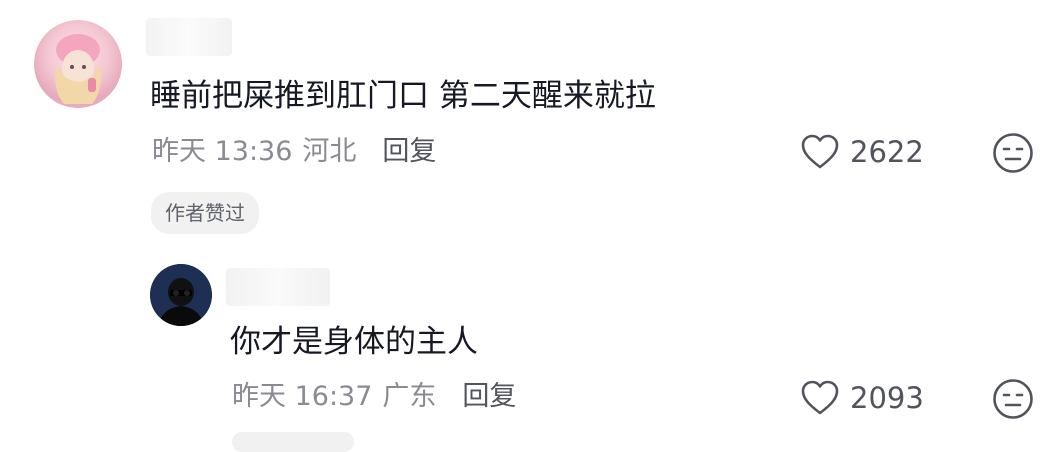 The image size is (1058, 452). I want to click on comment-text: 睡前把屎推到肛门口 第二天醒来就拉, so click(403, 96).